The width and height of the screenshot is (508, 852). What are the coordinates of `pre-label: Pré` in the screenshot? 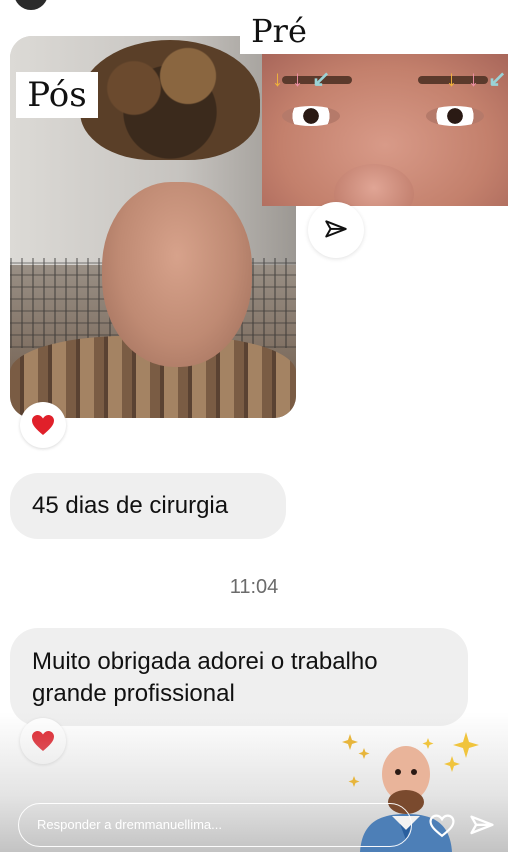 It's located at (279, 31).